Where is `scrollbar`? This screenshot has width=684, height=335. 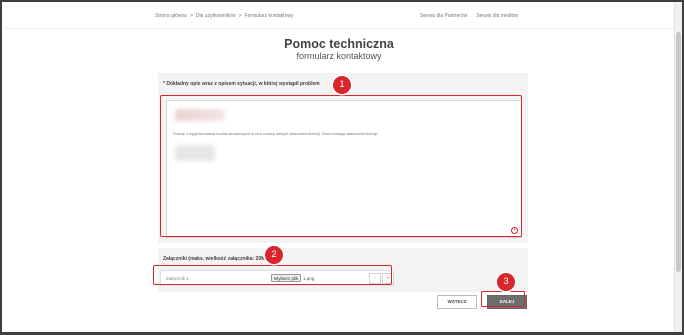
scrollbar is located at coordinates (678, 167).